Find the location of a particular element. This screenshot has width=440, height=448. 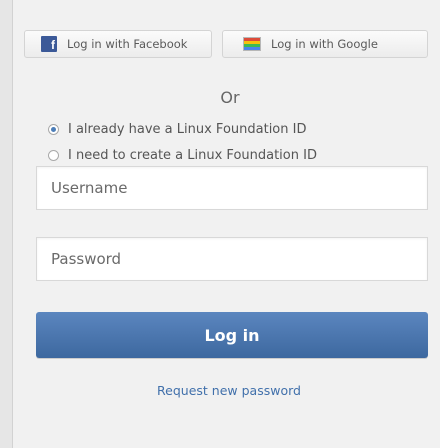

or-divider: Or is located at coordinates (230, 97).